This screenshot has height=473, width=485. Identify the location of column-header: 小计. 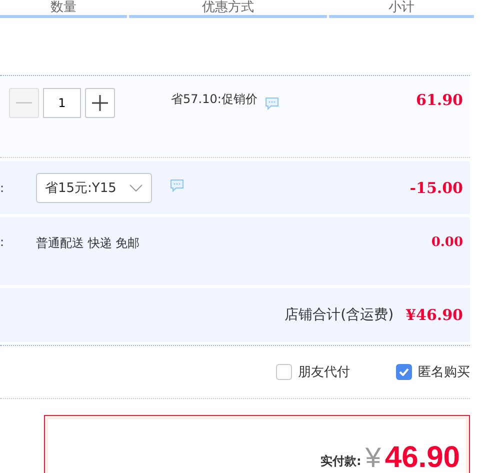
(401, 9).